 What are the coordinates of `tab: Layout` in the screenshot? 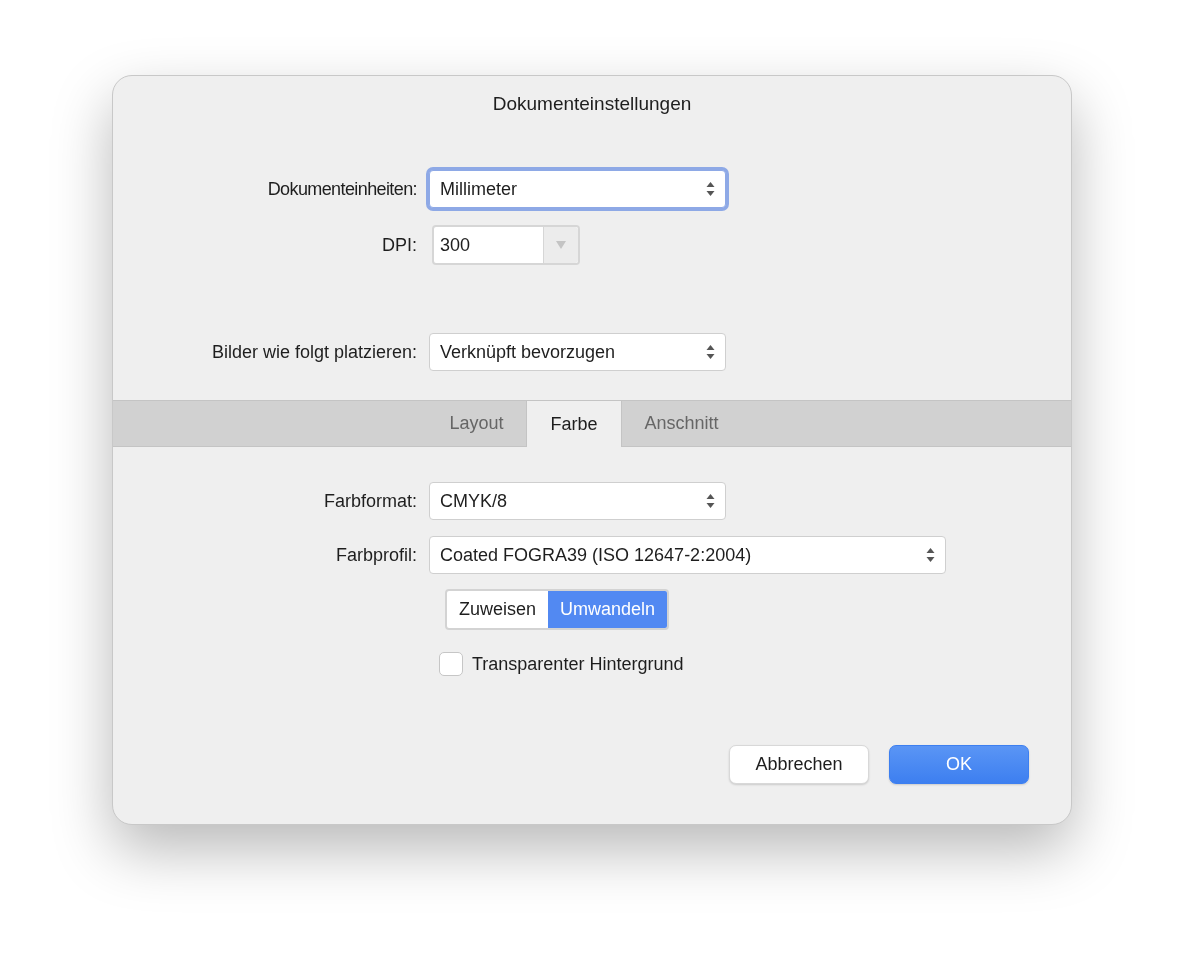 It's located at (476, 423).